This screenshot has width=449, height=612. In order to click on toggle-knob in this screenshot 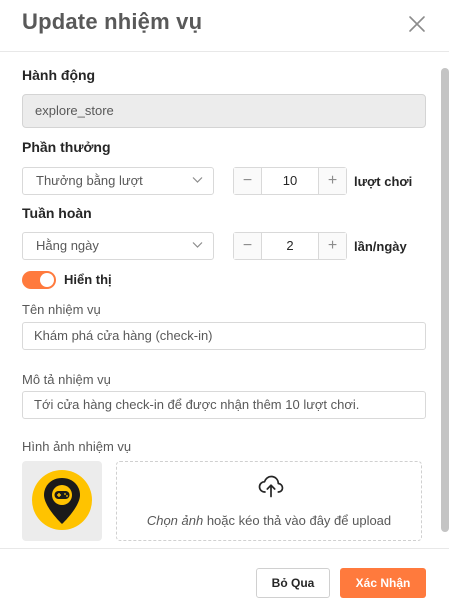, I will do `click(47, 280)`.